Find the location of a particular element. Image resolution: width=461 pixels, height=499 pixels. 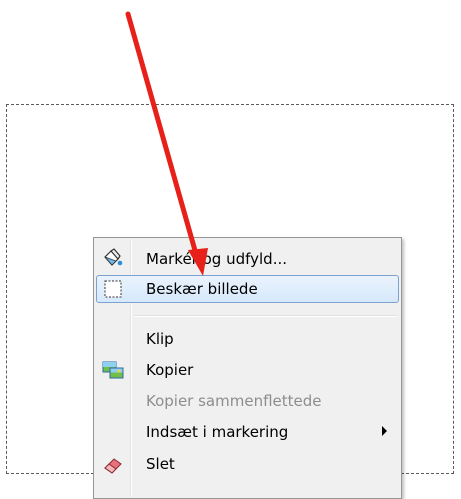

menu-item-crop: Beskær billede is located at coordinates (247, 289).